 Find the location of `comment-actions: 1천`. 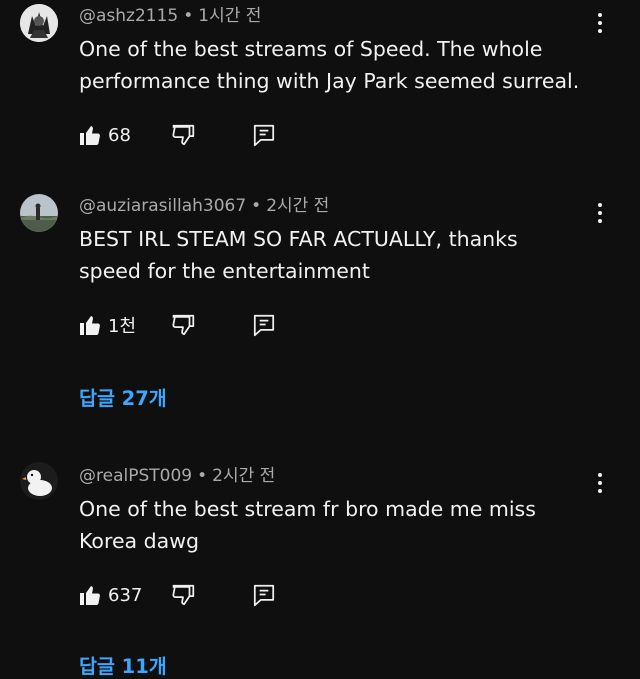

comment-actions: 1천 is located at coordinates (188, 325).